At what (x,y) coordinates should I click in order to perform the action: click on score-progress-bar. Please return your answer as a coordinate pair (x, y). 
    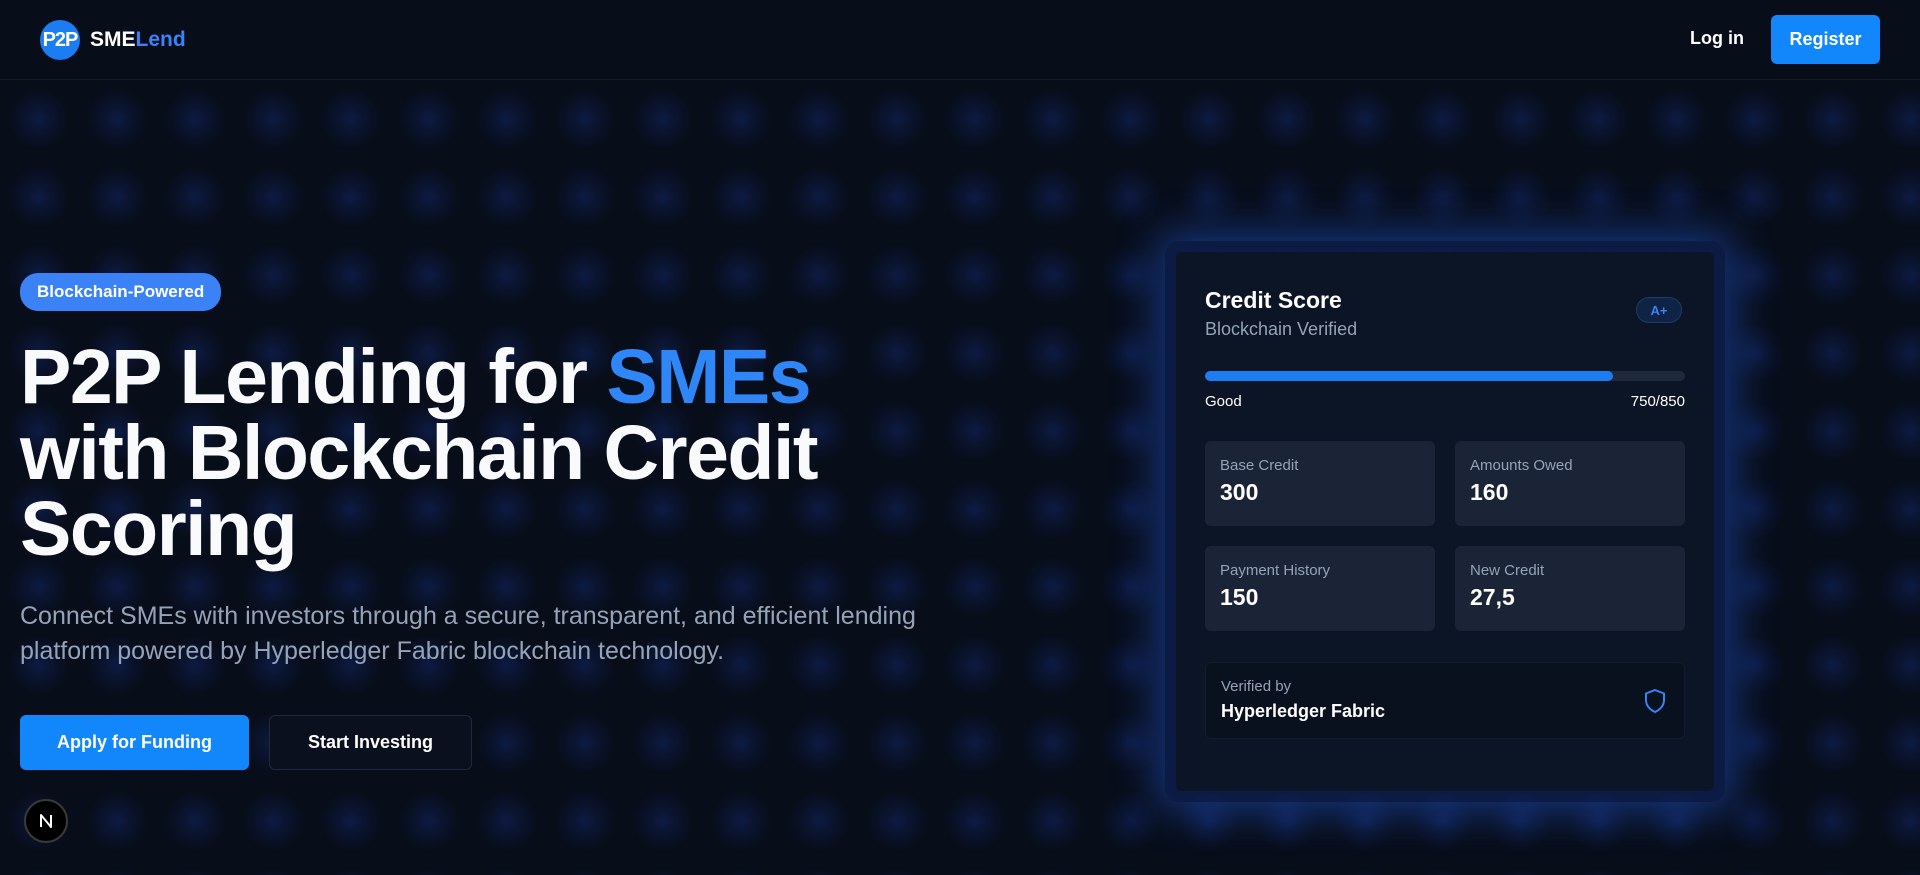
    Looking at the image, I should click on (1445, 376).